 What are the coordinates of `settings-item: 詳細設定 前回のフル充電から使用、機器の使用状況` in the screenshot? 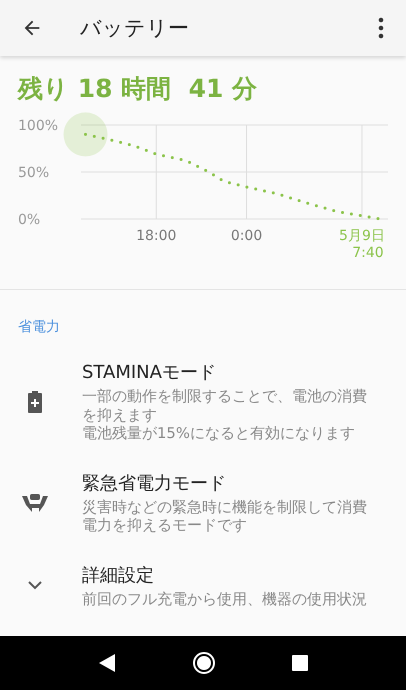 It's located at (203, 586).